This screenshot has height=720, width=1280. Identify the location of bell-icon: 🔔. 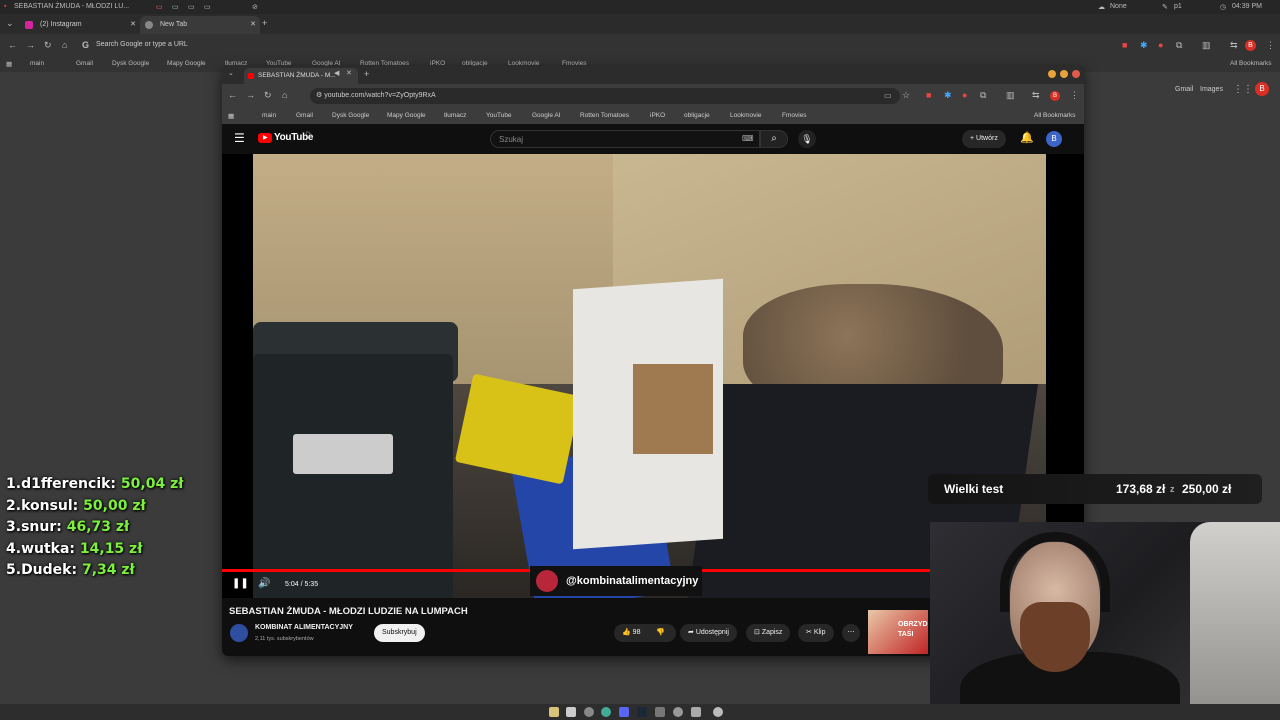
(1027, 137).